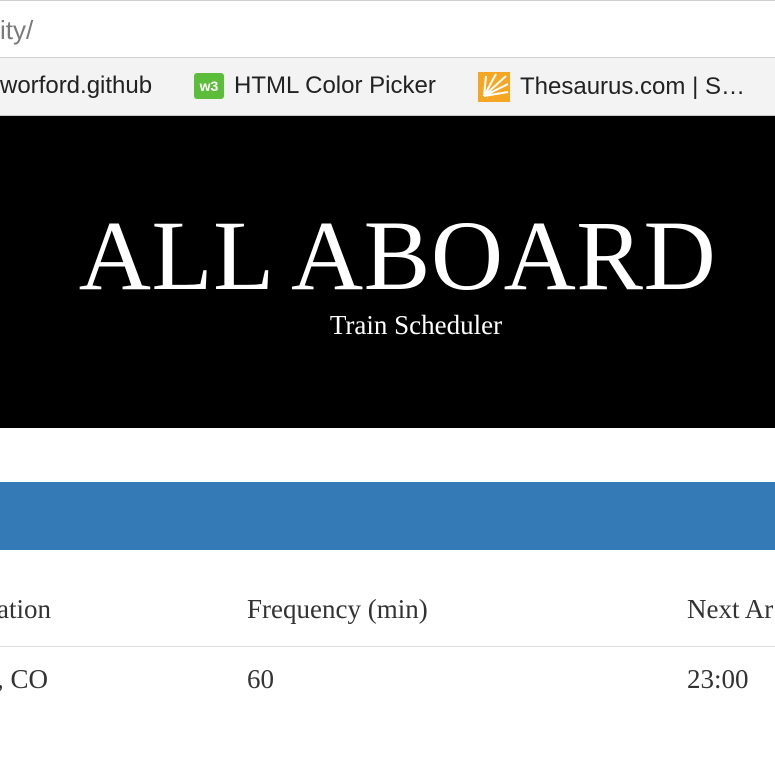 Image resolution: width=775 pixels, height=775 pixels. Describe the element at coordinates (387, 29) in the screenshot. I see `address-bar: ity/` at that location.